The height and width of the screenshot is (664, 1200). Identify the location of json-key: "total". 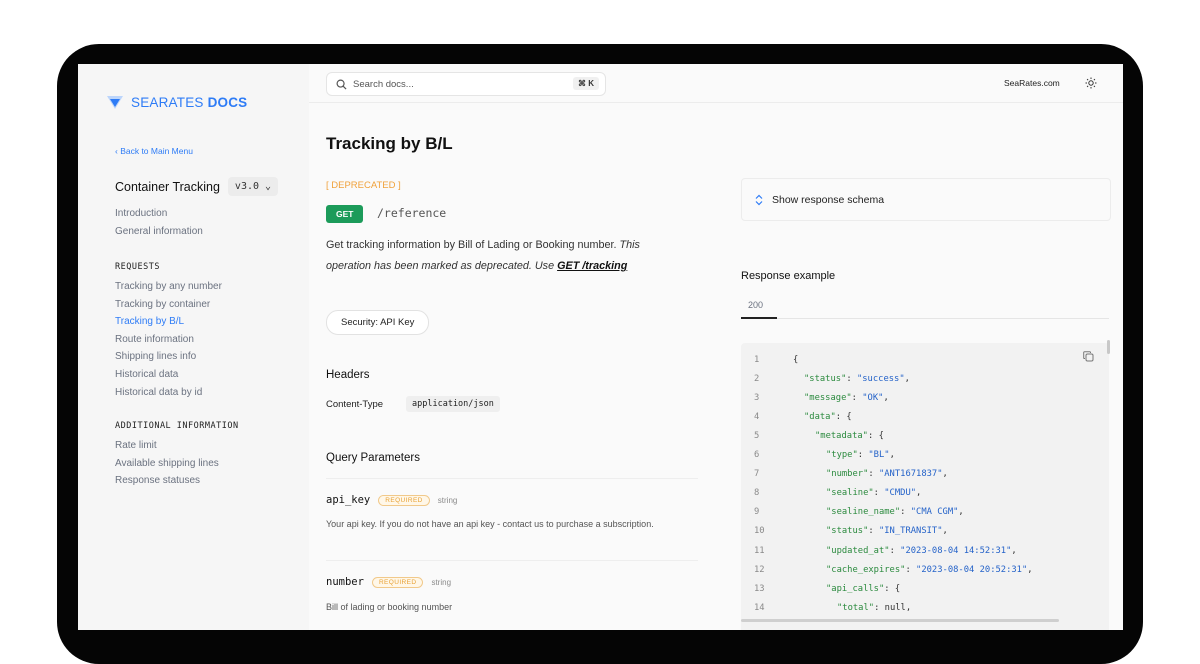
(856, 607).